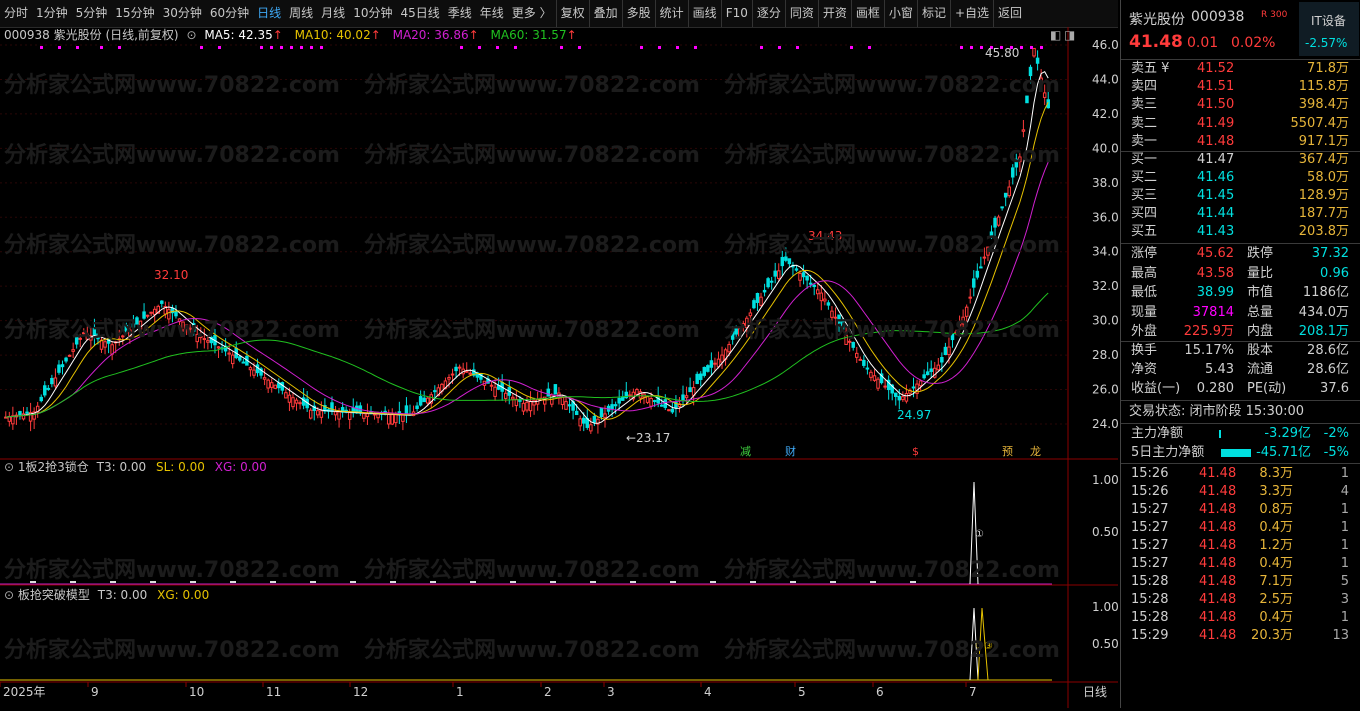 This screenshot has height=711, width=1360. What do you see at coordinates (1144, 312) in the screenshot?
I see `stat-label: 现量` at bounding box center [1144, 312].